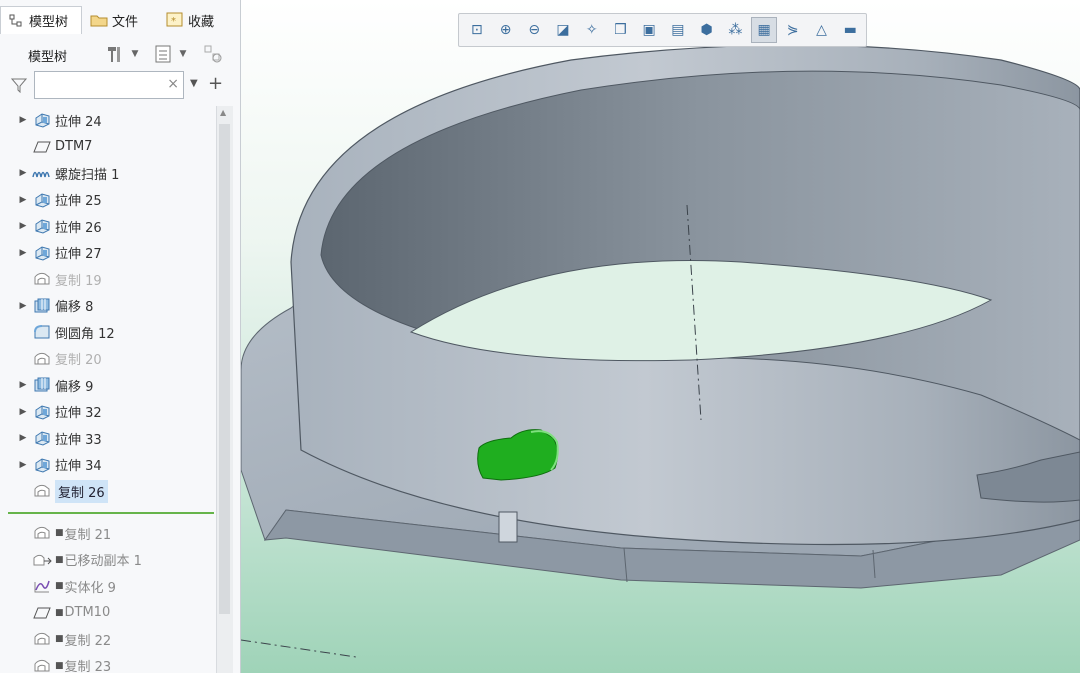 Image resolution: width=1080 pixels, height=673 pixels. I want to click on tree-item-label: 拉伸 25, so click(78, 201).